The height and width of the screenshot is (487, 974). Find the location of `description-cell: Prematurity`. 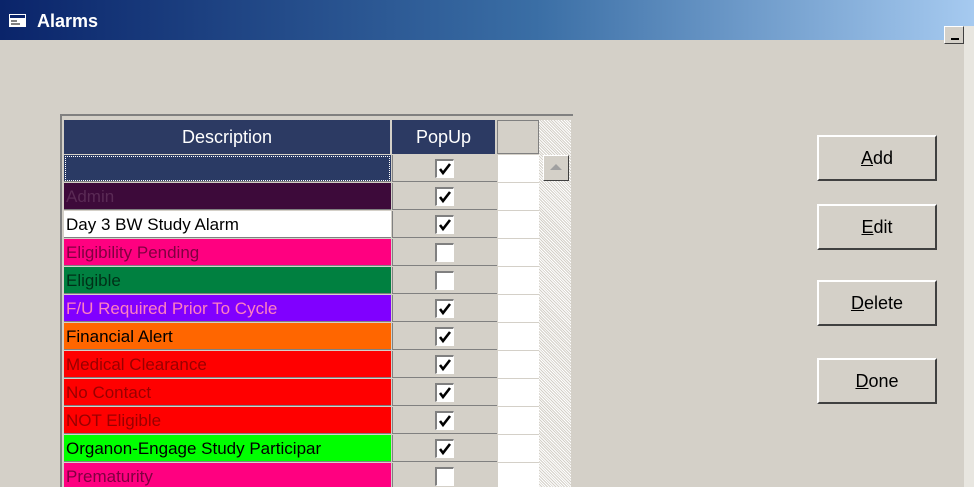

description-cell: Prematurity is located at coordinates (227, 475).